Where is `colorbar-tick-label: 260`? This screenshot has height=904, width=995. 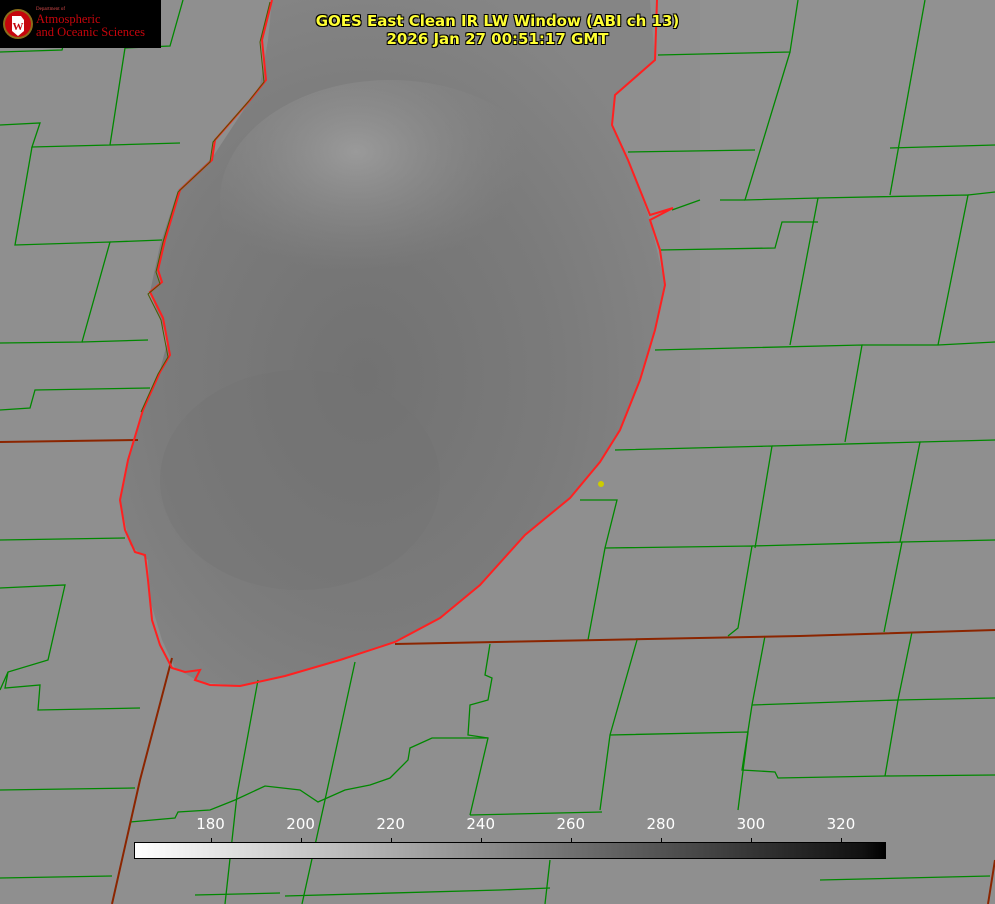
colorbar-tick-label: 260 is located at coordinates (571, 824).